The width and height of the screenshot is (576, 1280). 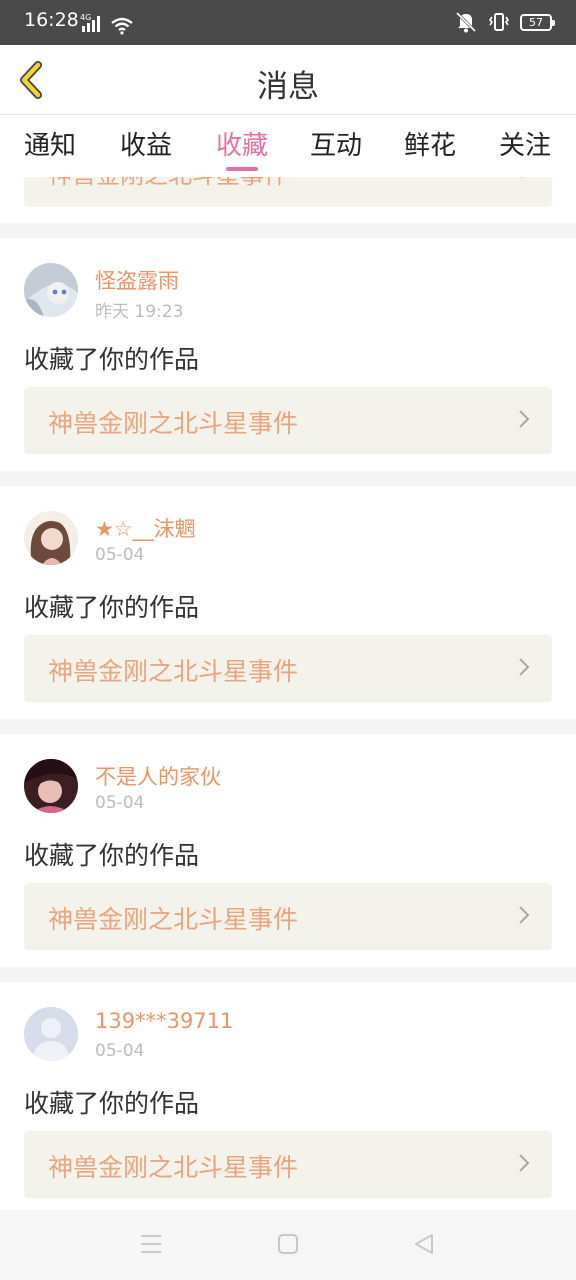 What do you see at coordinates (51, 20) in the screenshot?
I see `status-time: 16:28` at bounding box center [51, 20].